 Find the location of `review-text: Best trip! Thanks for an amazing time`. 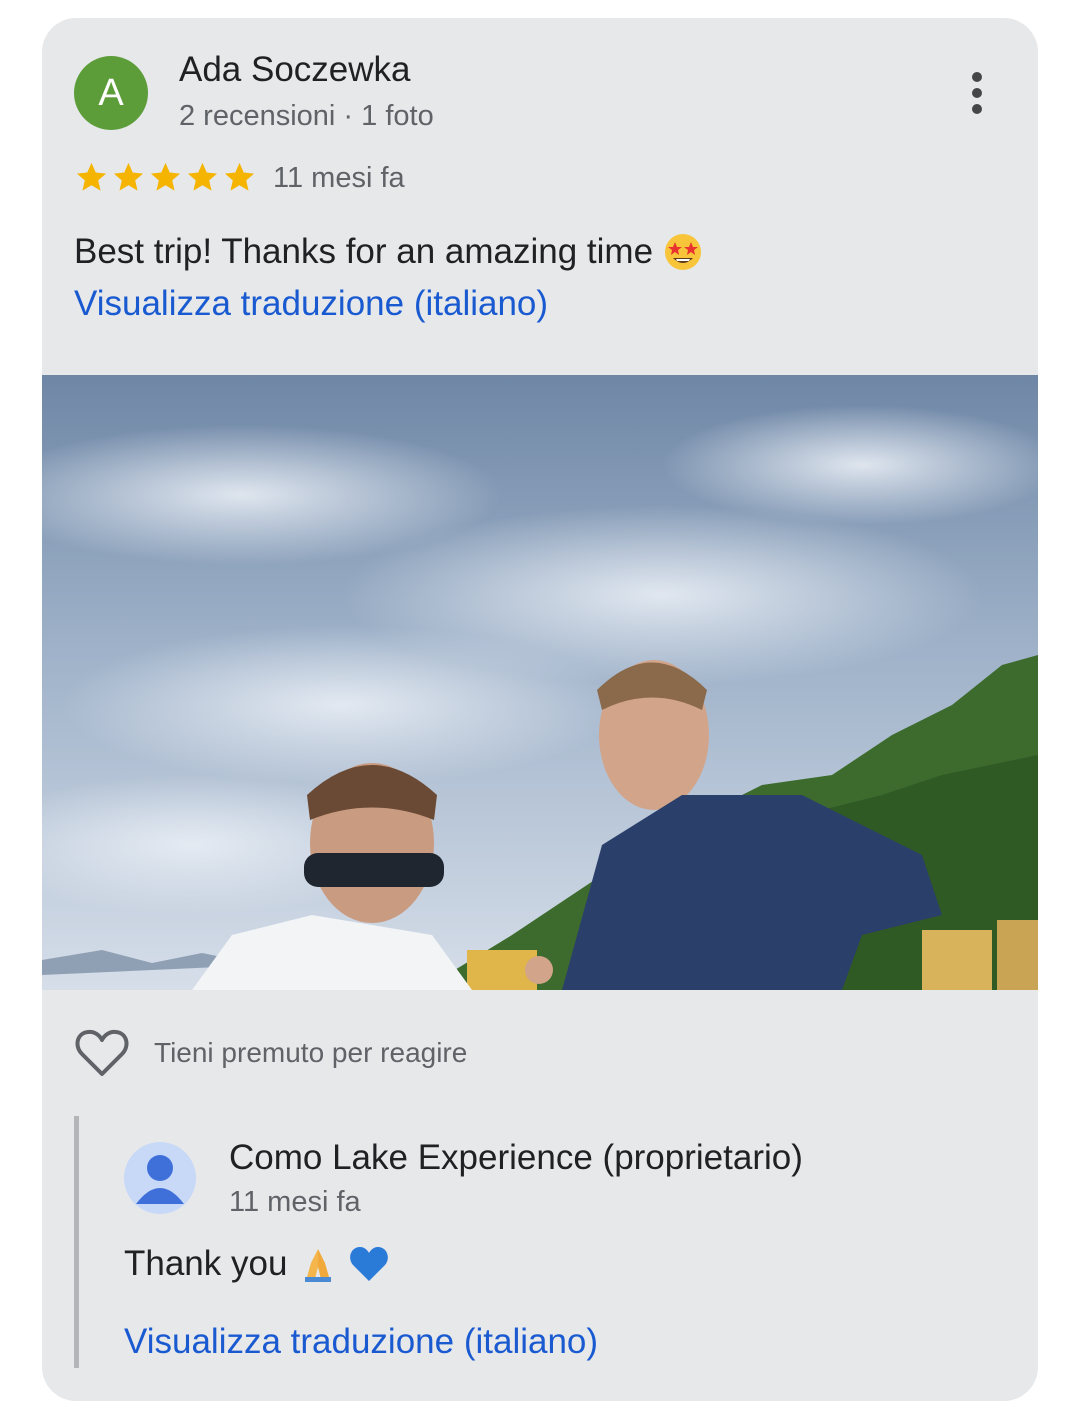

review-text: Best trip! Thanks for an amazing time is located at coordinates (388, 252).